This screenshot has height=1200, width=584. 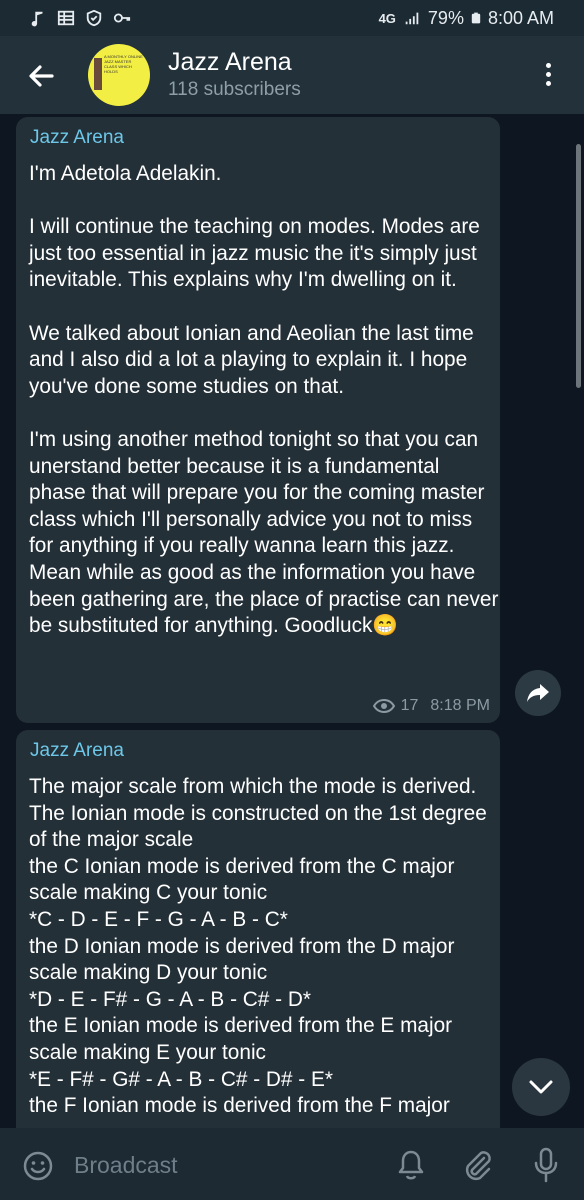 I want to click on forward-arrow-icon, so click(x=538, y=693).